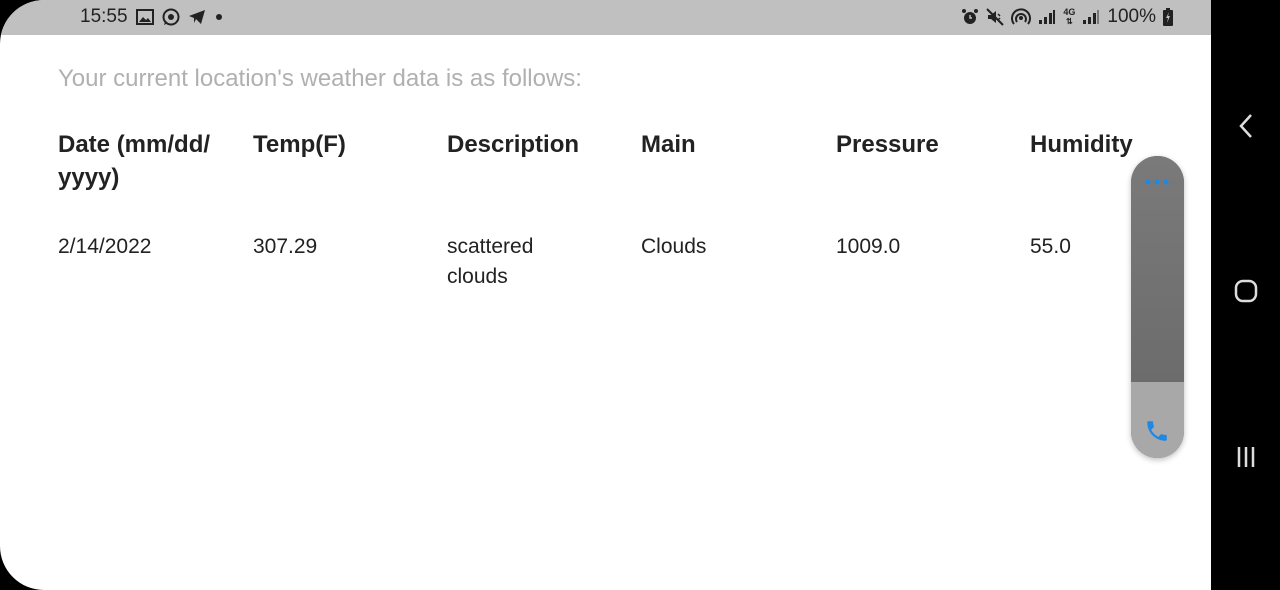  What do you see at coordinates (668, 144) in the screenshot?
I see `column-header-main: Main` at bounding box center [668, 144].